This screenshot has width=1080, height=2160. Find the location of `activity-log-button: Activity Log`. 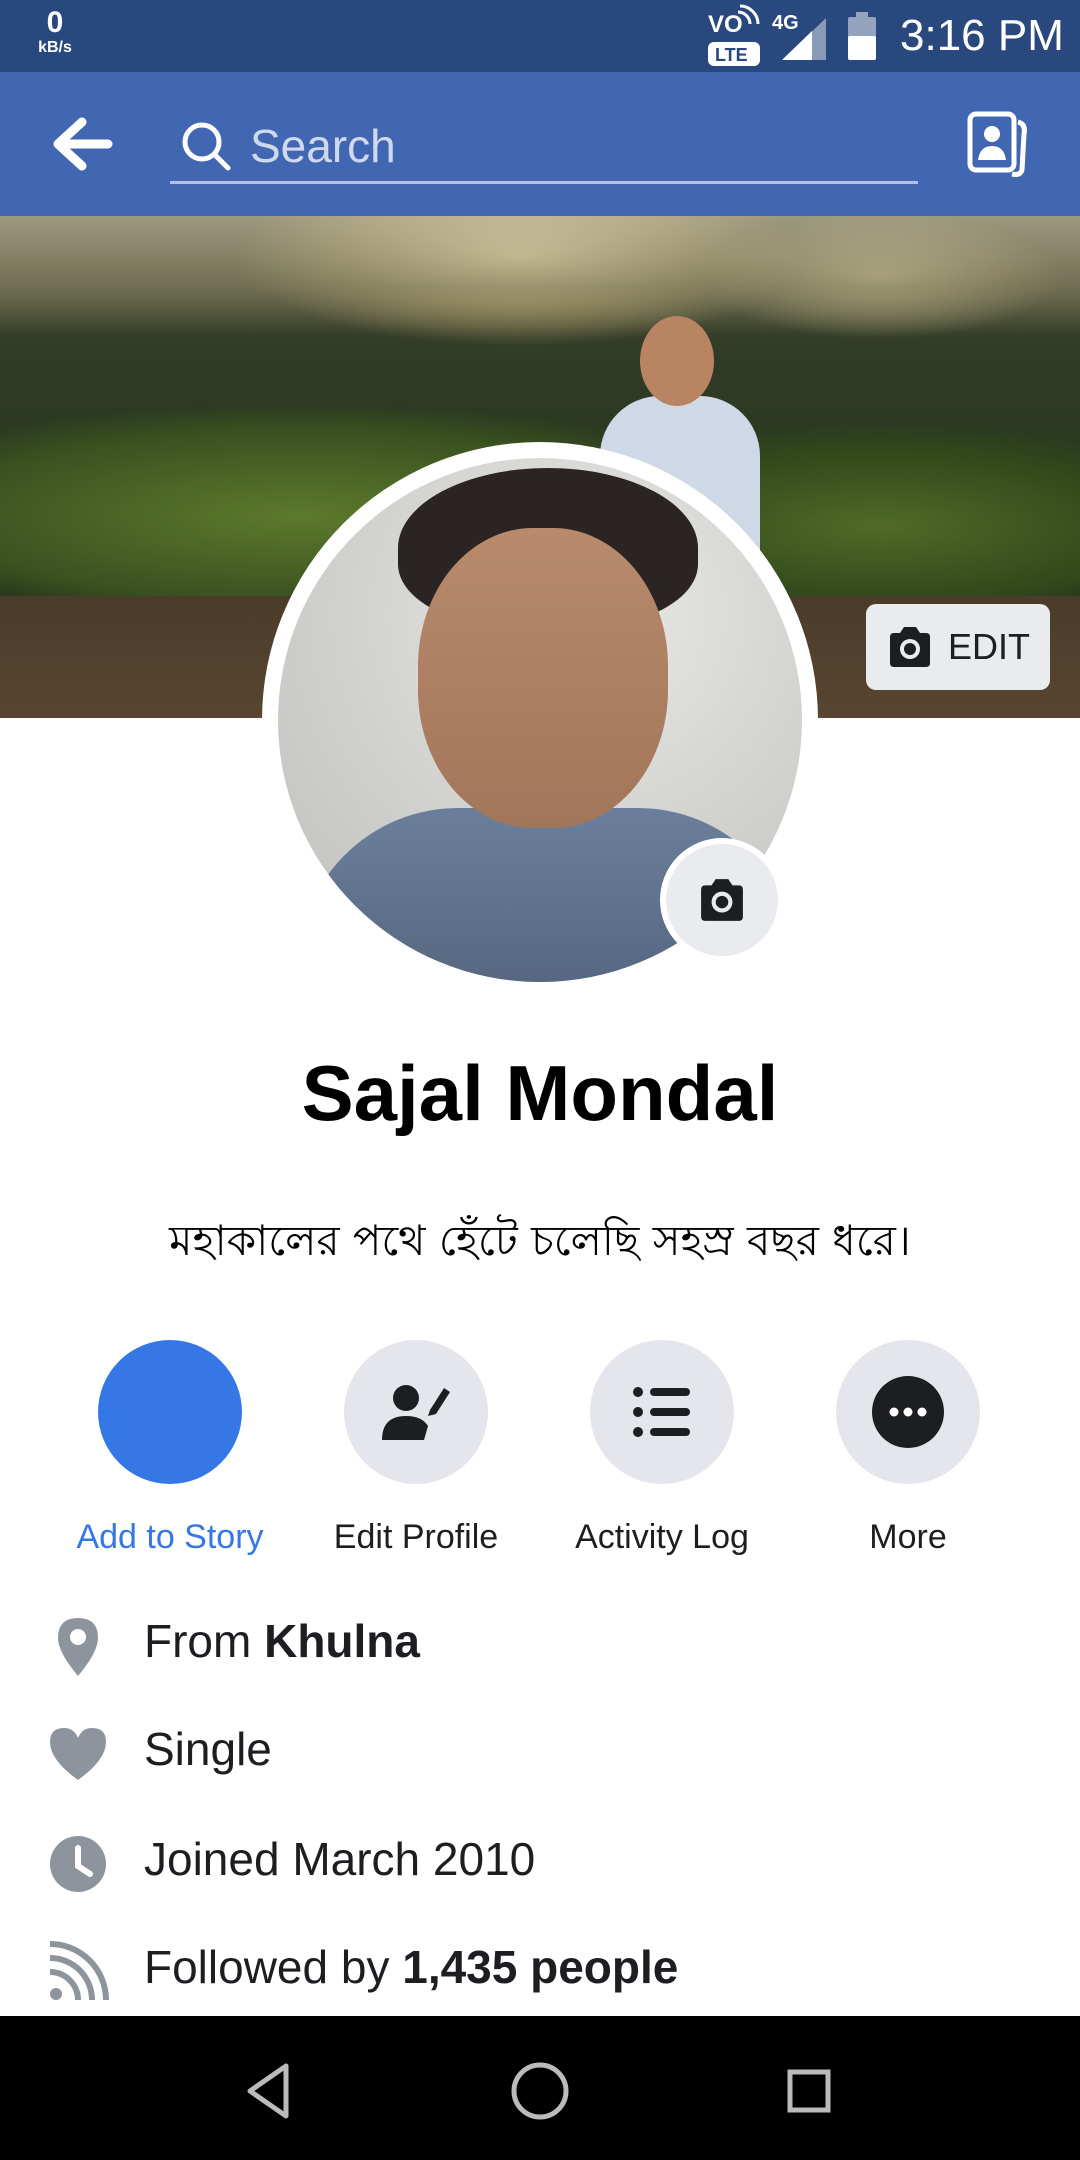

activity-log-button: Activity Log is located at coordinates (662, 1450).